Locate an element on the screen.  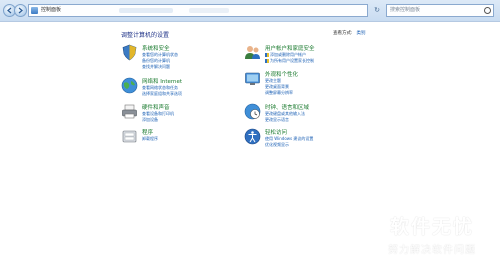
view-by-control: 查看方式: 类别 is located at coordinates (349, 33).